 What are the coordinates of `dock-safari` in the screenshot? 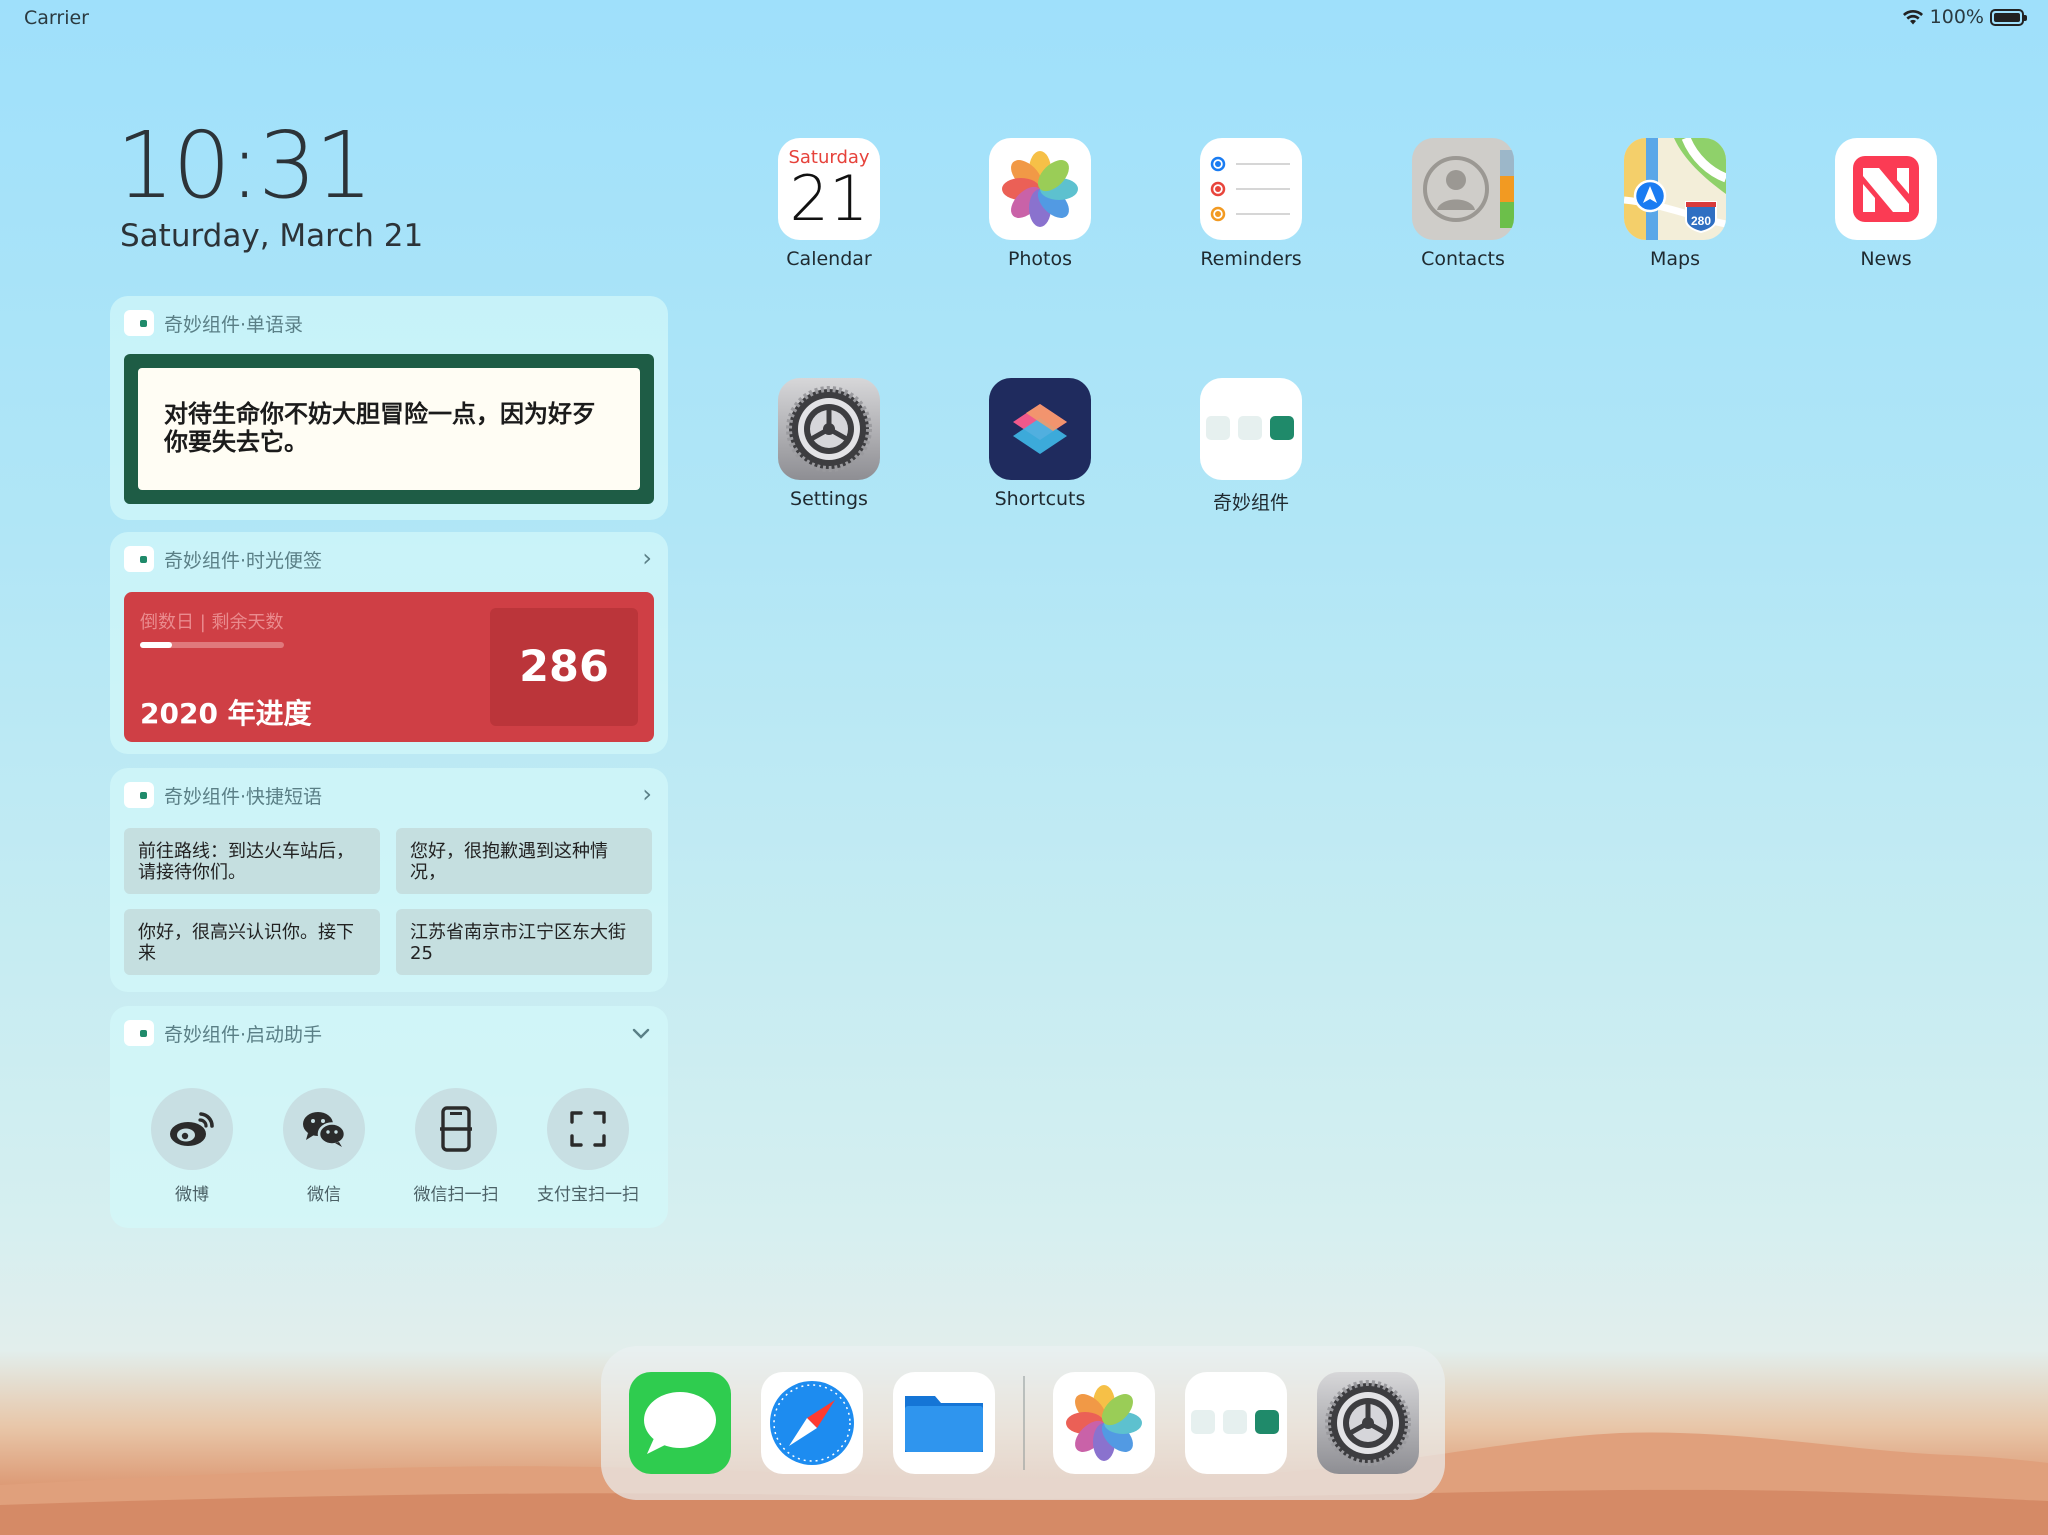 It's located at (812, 1423).